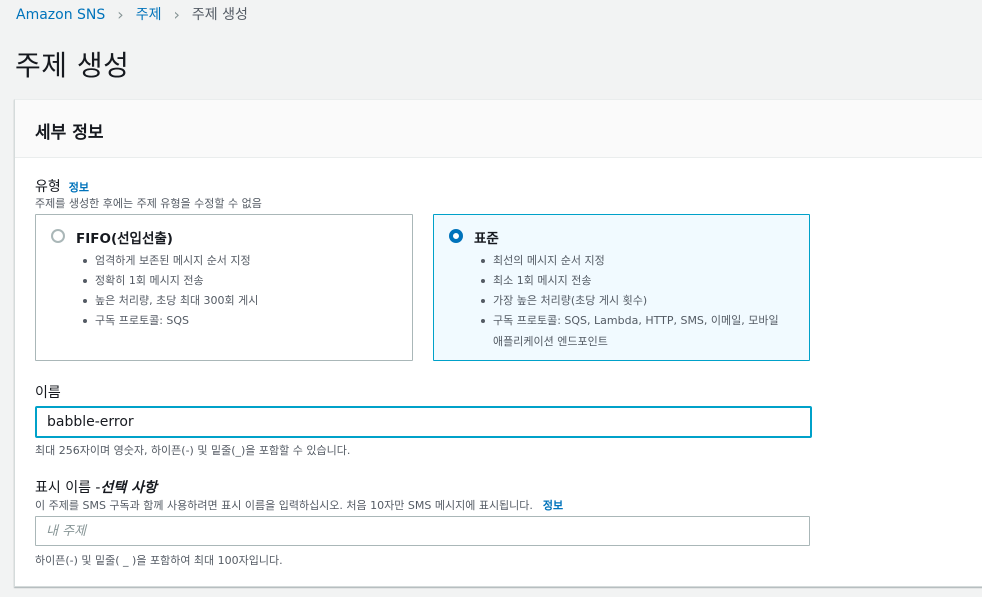 The image size is (982, 597). What do you see at coordinates (550, 341) in the screenshot?
I see `list-item-text-cont: 애플리케이션 엔드포인트` at bounding box center [550, 341].